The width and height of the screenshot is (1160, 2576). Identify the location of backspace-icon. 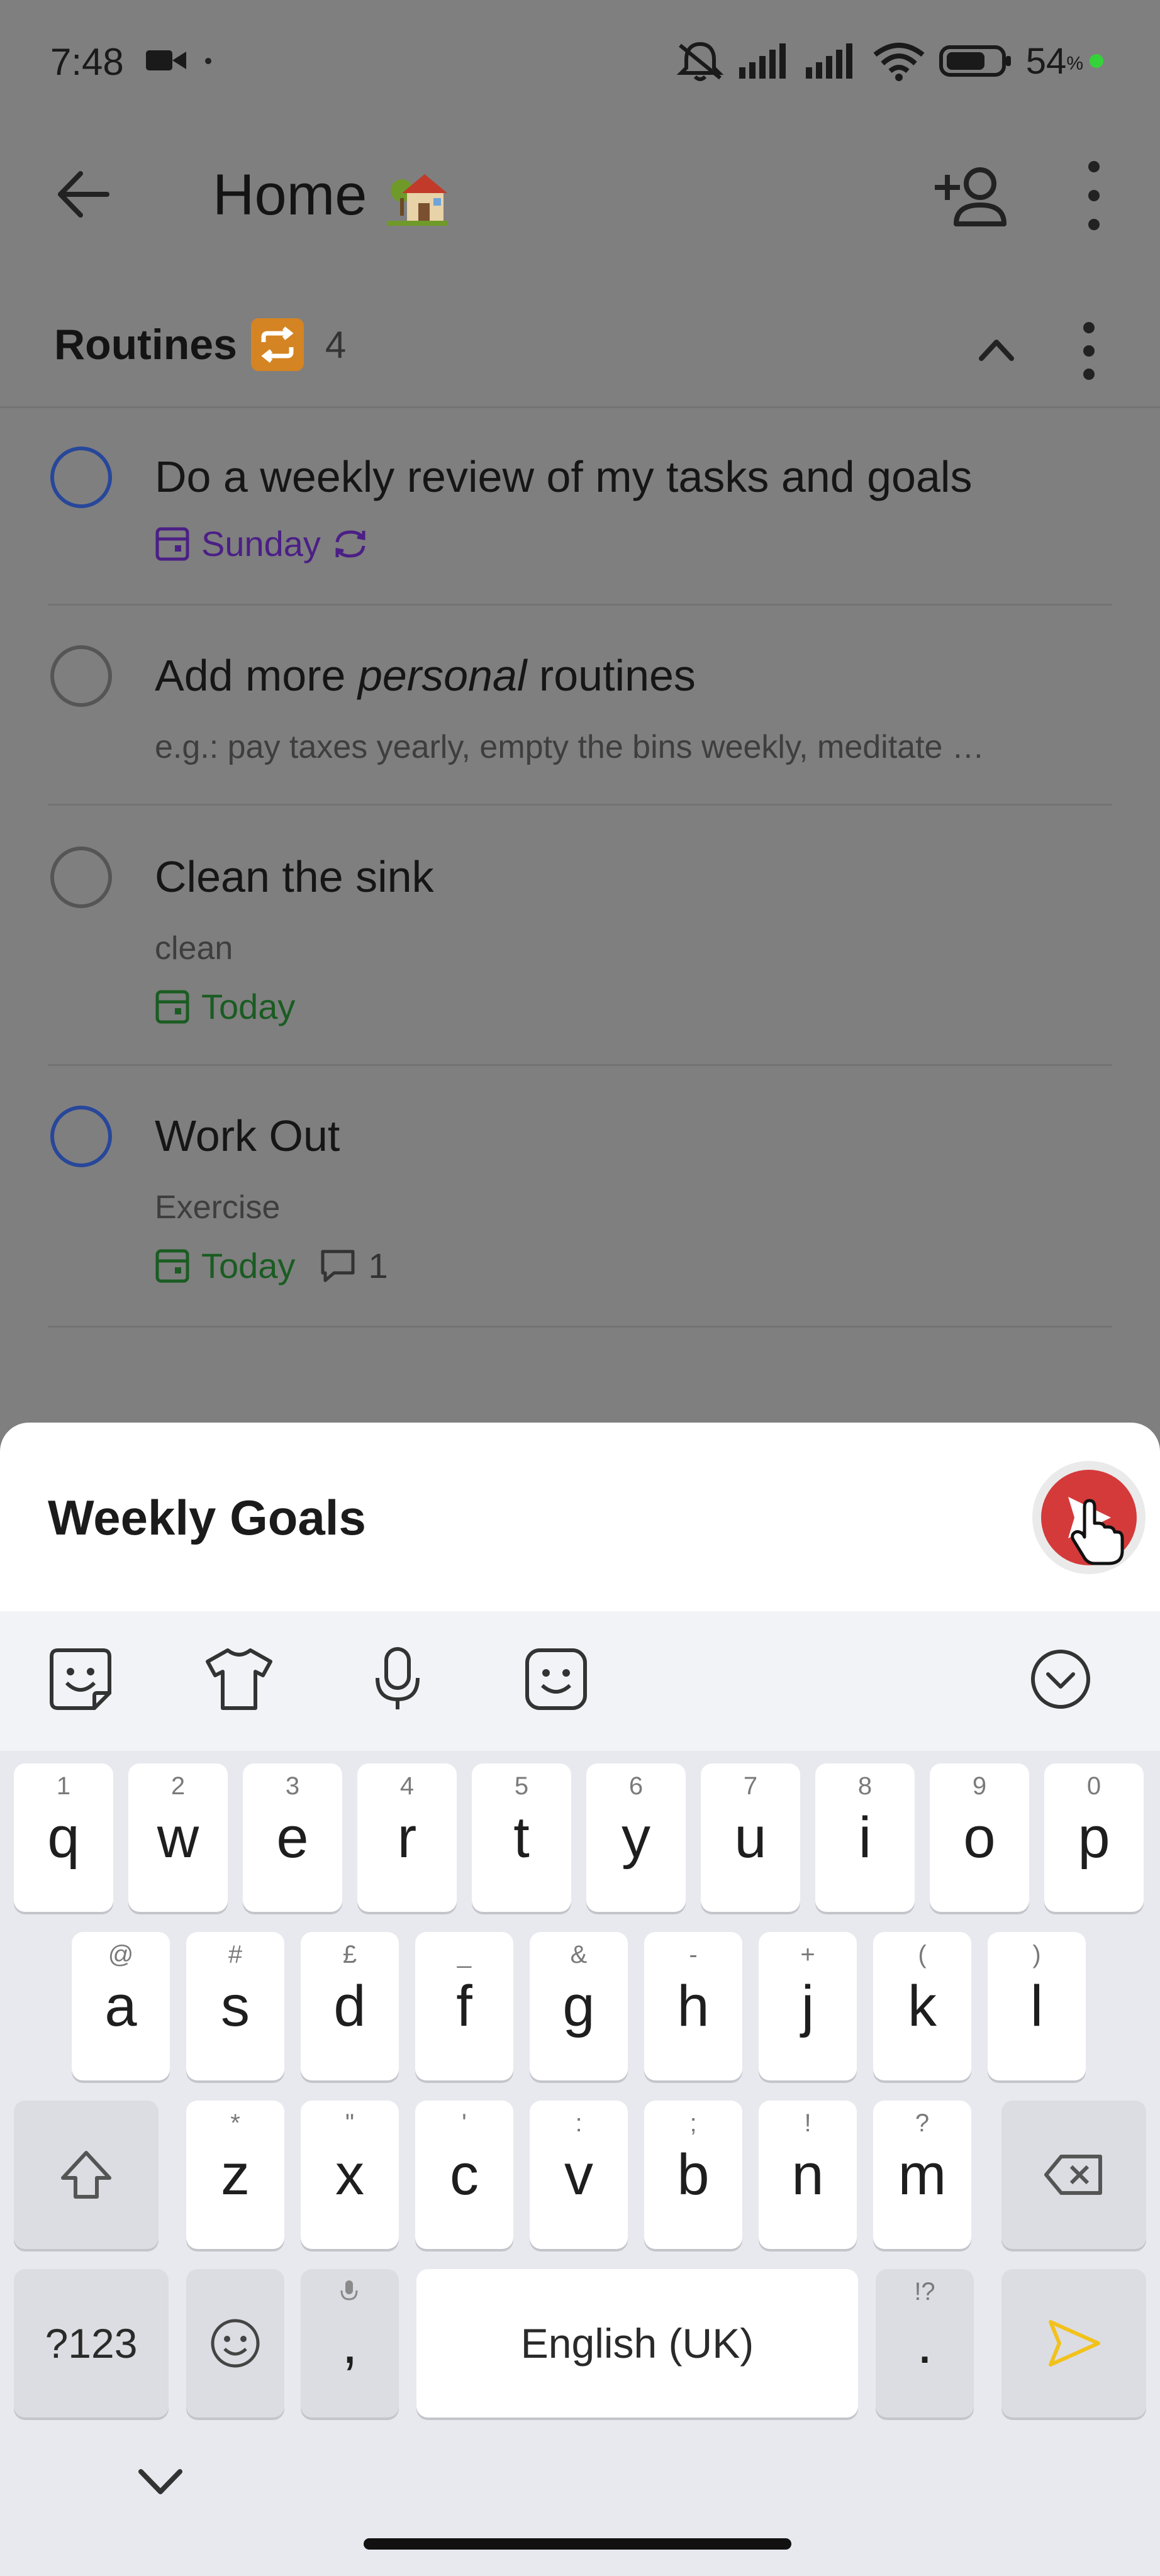
(1073, 2175).